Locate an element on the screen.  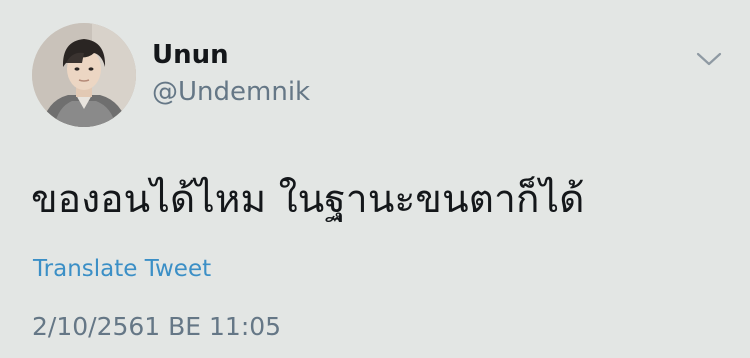
tweet-timestamp: 2/10/2561 BE 11:05 is located at coordinates (156, 327).